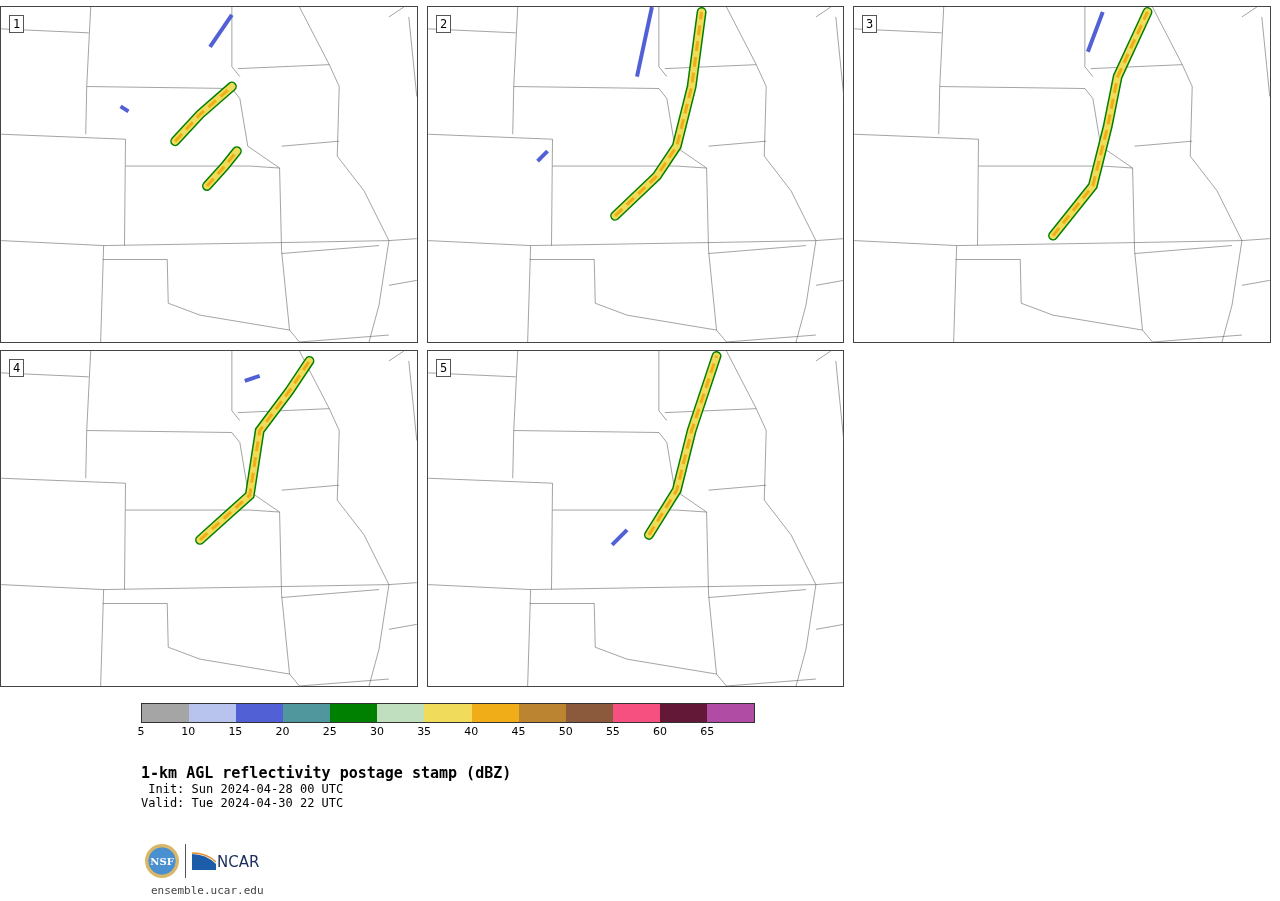 The width and height of the screenshot is (1280, 901). I want to click on tick-label: 65, so click(707, 731).